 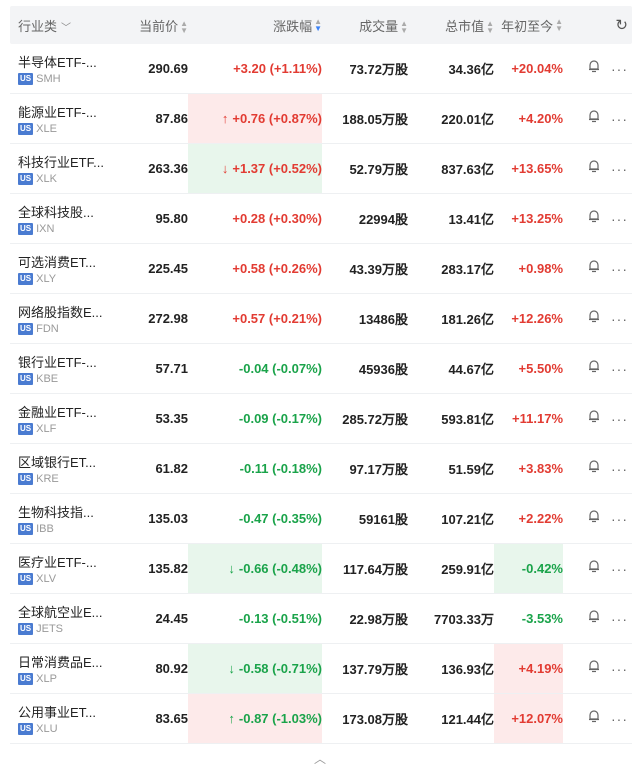 I want to click on market-cap-cell: 259.91亿, so click(x=467, y=569).